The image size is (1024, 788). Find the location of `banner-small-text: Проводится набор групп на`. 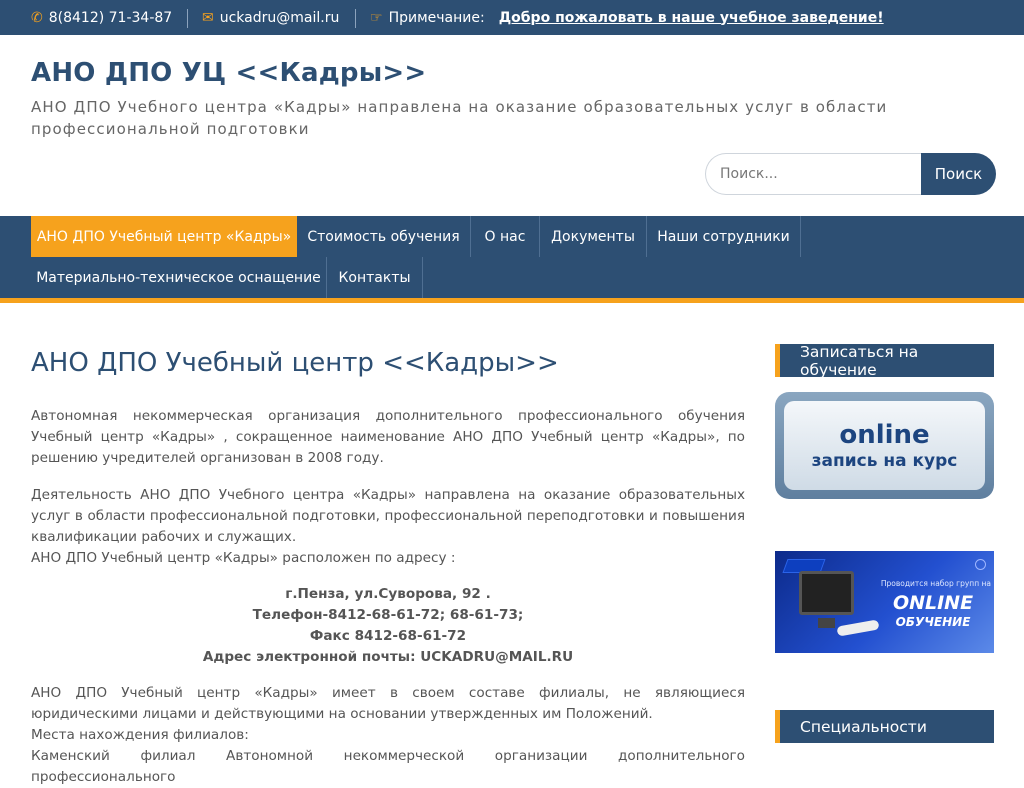

banner-small-text: Проводится набор групп на is located at coordinates (935, 583).